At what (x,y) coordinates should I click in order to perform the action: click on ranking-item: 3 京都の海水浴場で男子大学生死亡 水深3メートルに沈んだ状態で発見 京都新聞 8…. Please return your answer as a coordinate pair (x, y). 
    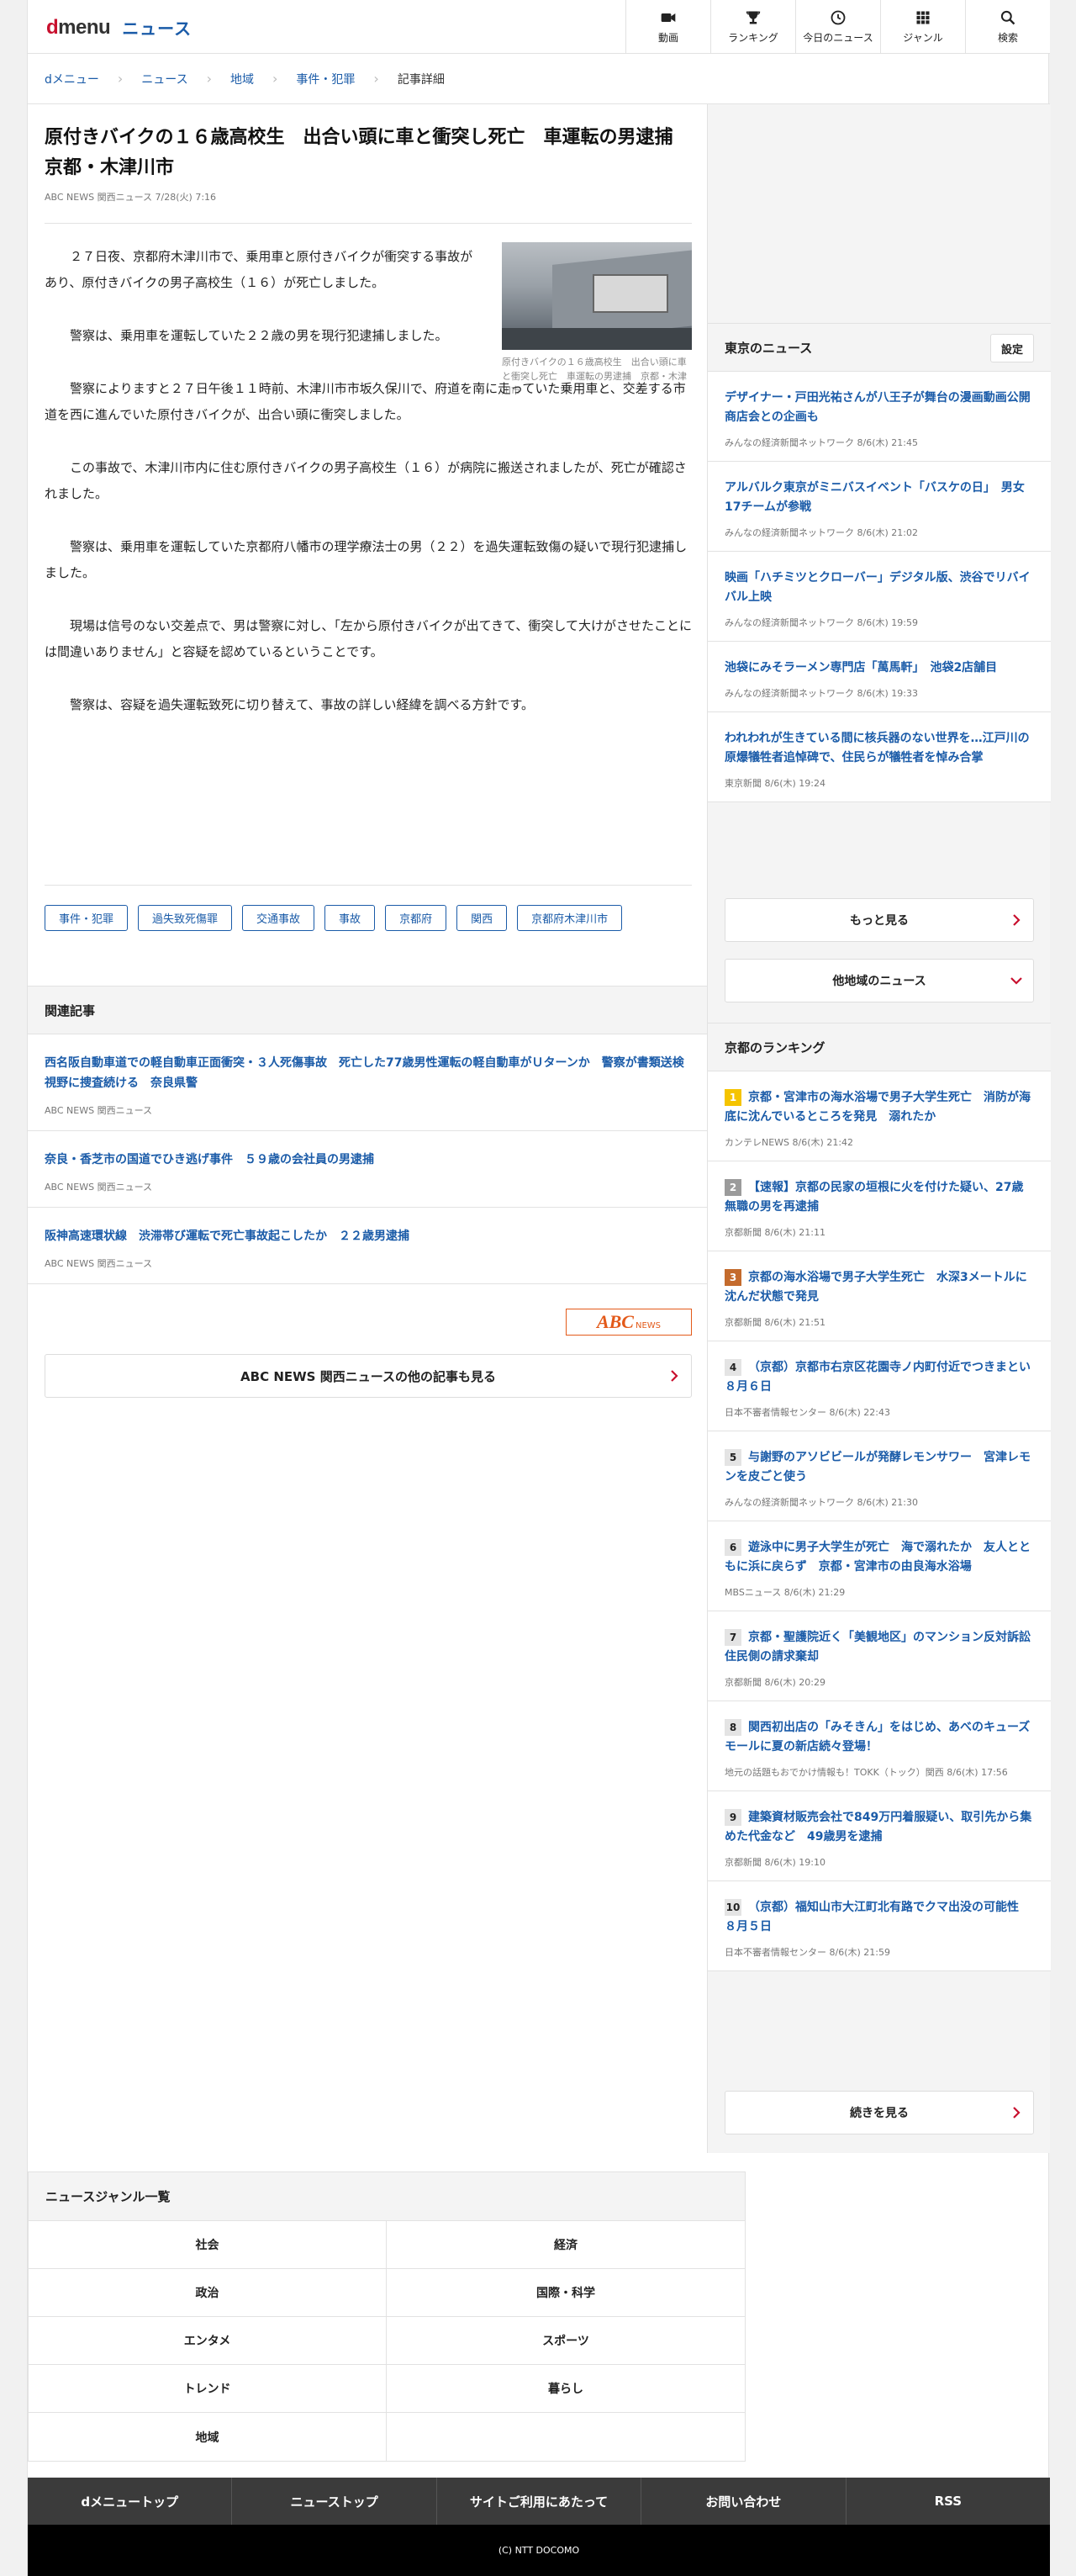
    Looking at the image, I should click on (880, 1296).